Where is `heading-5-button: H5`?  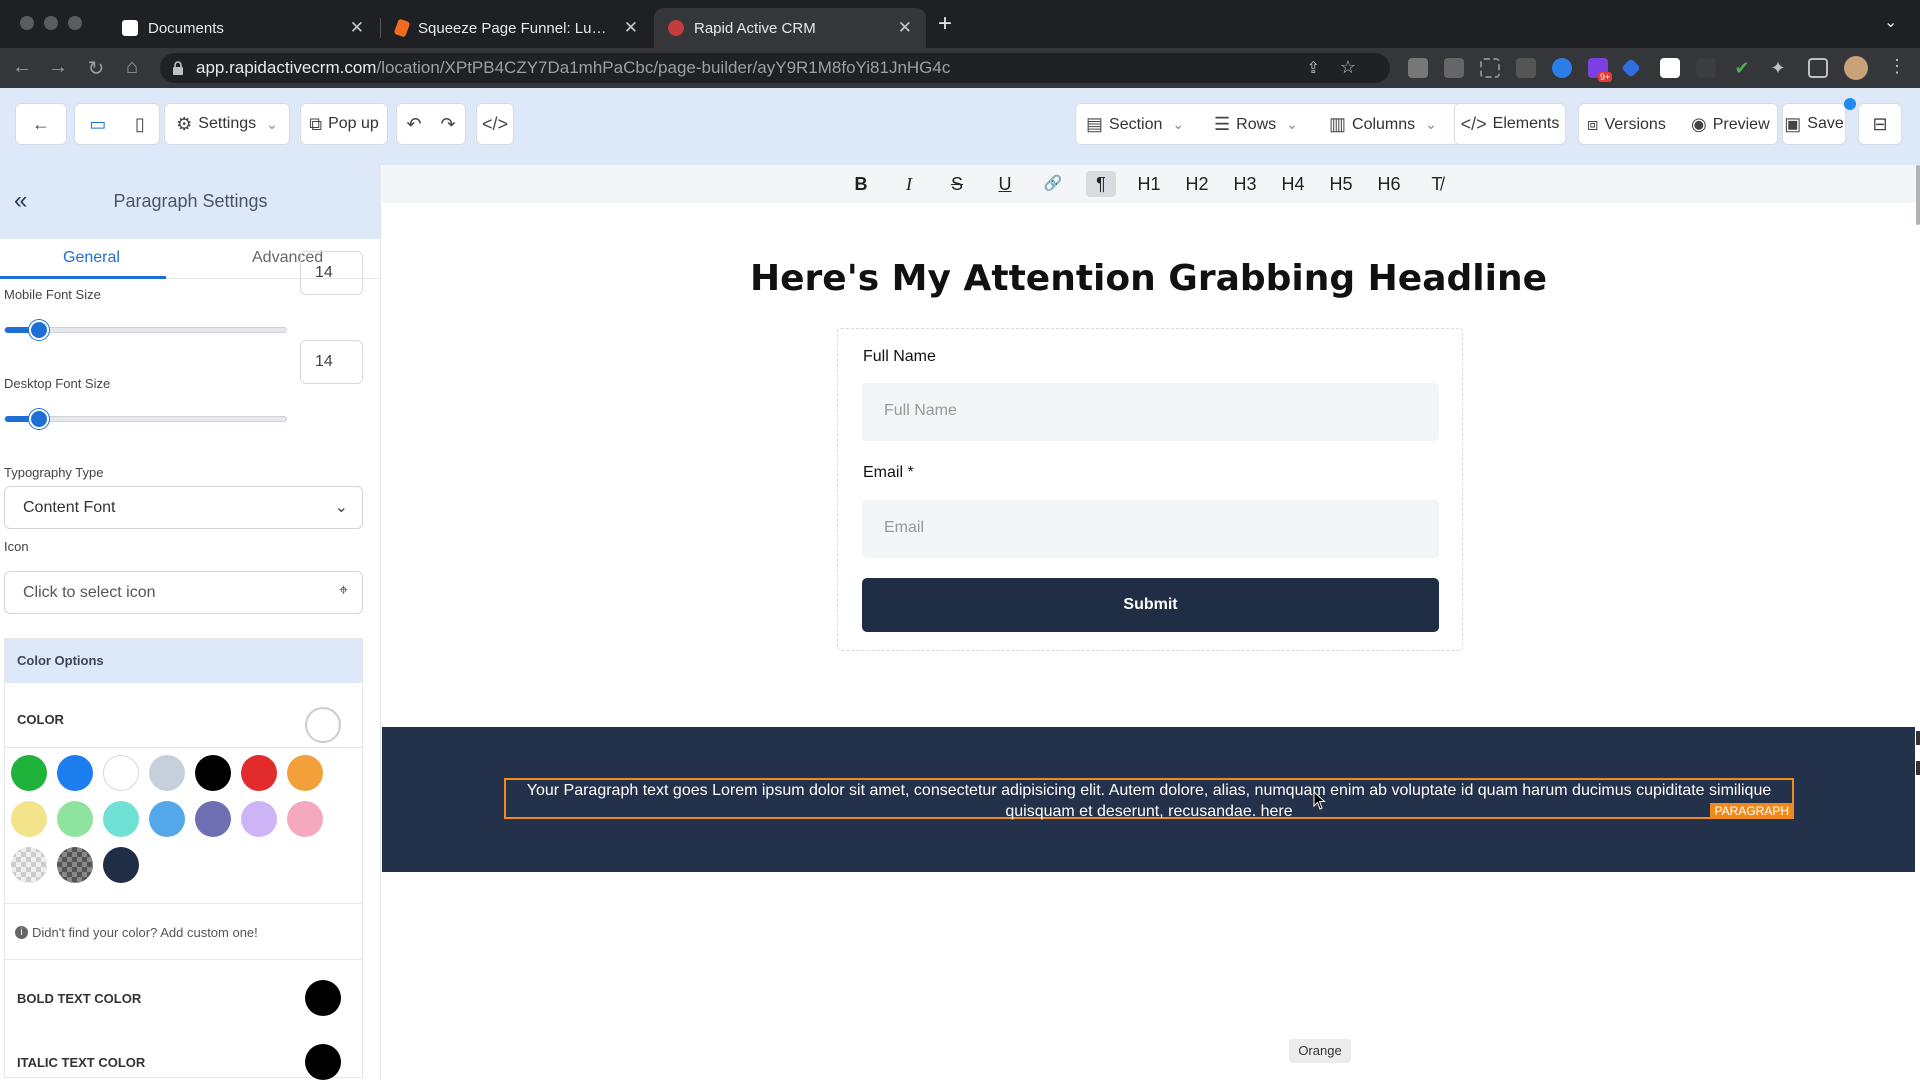
heading-5-button: H5 is located at coordinates (1341, 184).